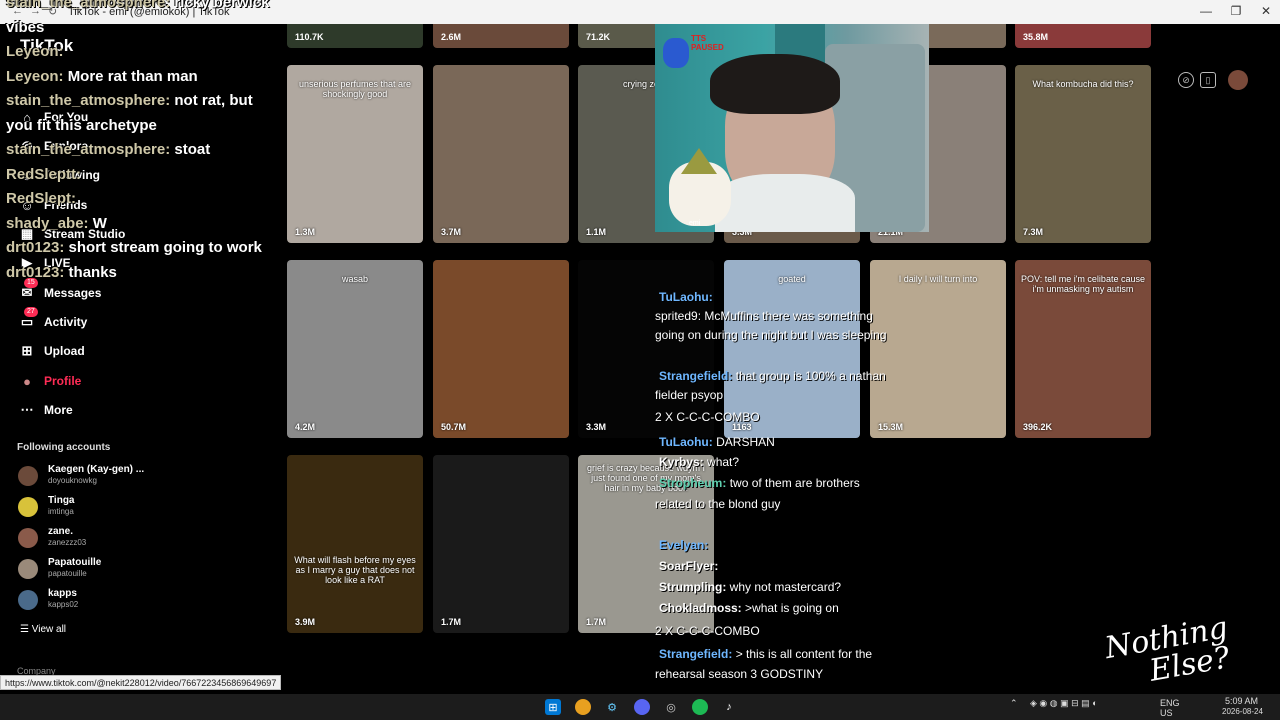  I want to click on account-name: zane., so click(61, 531).